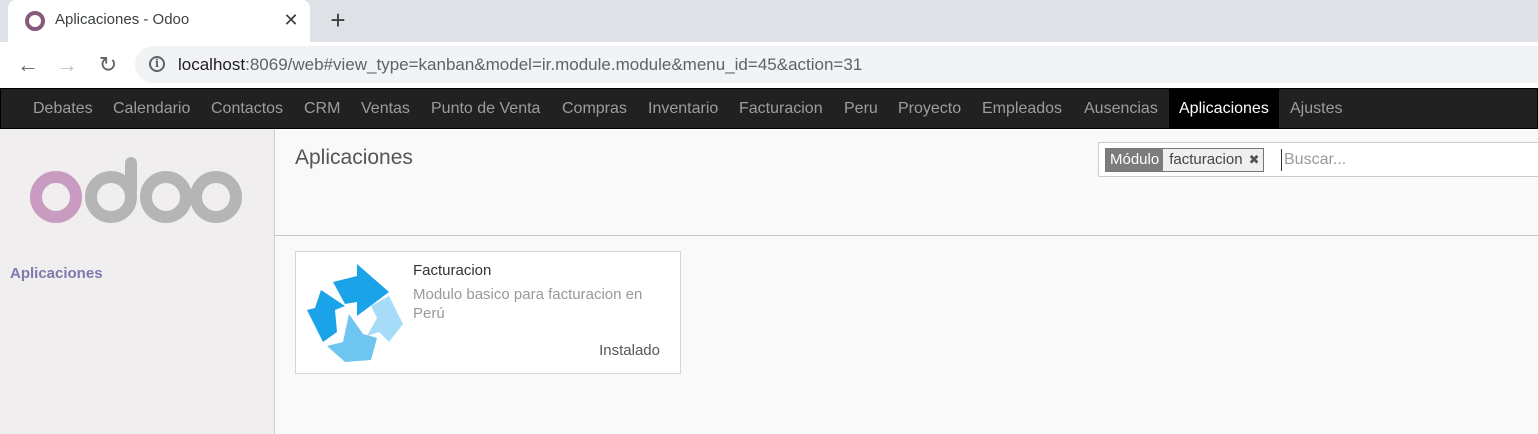 The width and height of the screenshot is (1538, 434). I want to click on menu-item-facturacion: Facturacion, so click(781, 108).